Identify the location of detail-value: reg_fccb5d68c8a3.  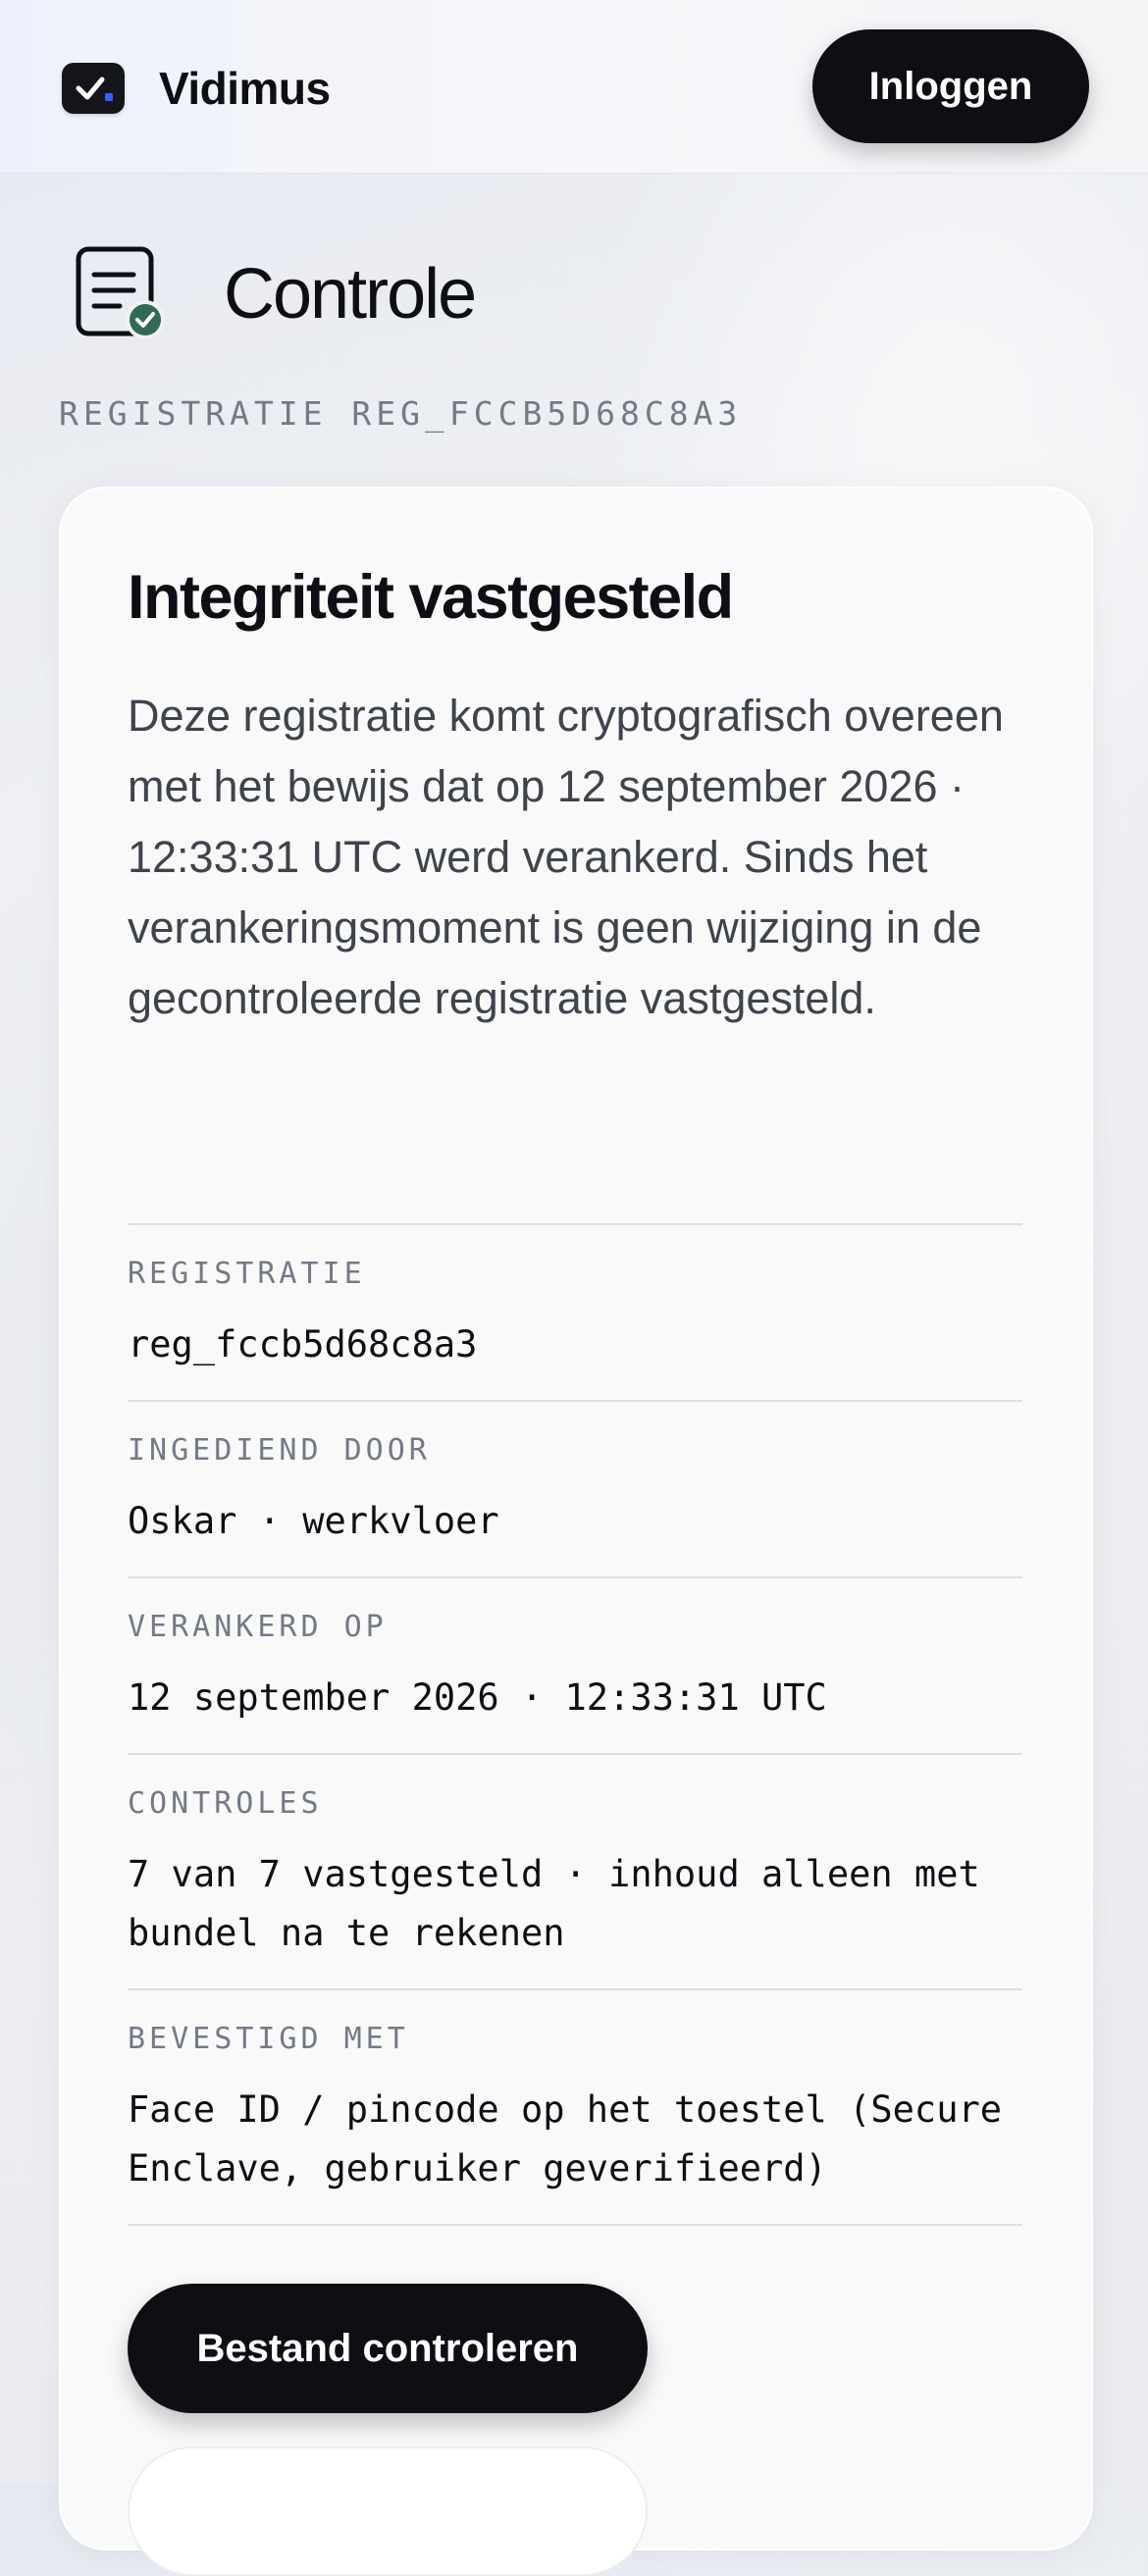
(303, 1344).